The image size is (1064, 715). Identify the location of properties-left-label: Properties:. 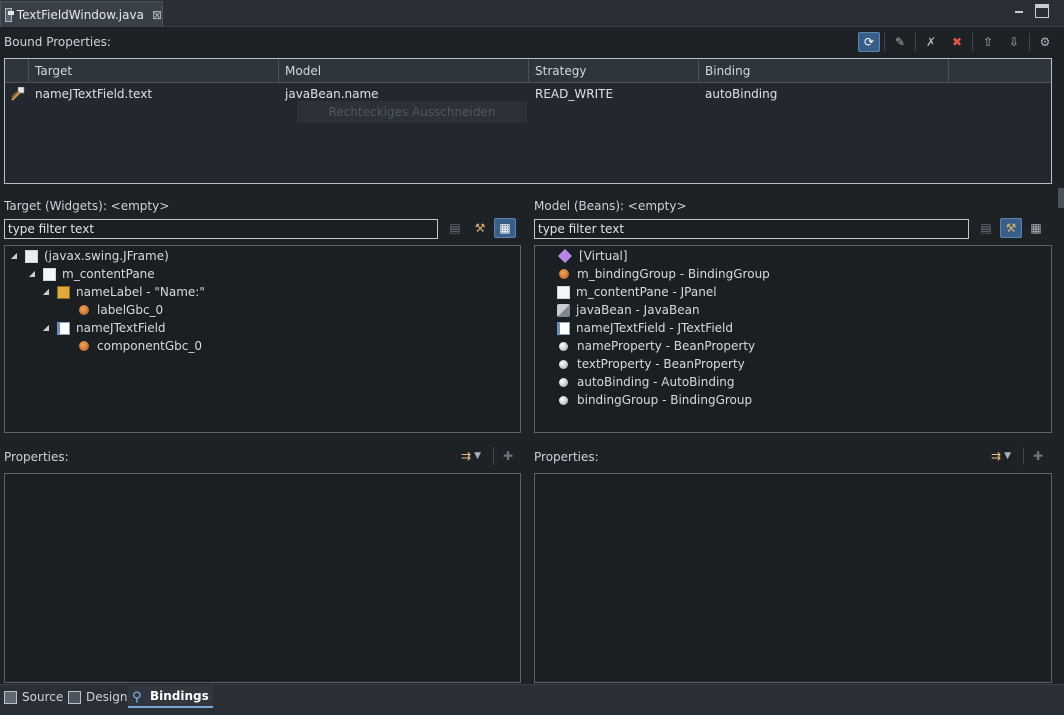
(36, 457).